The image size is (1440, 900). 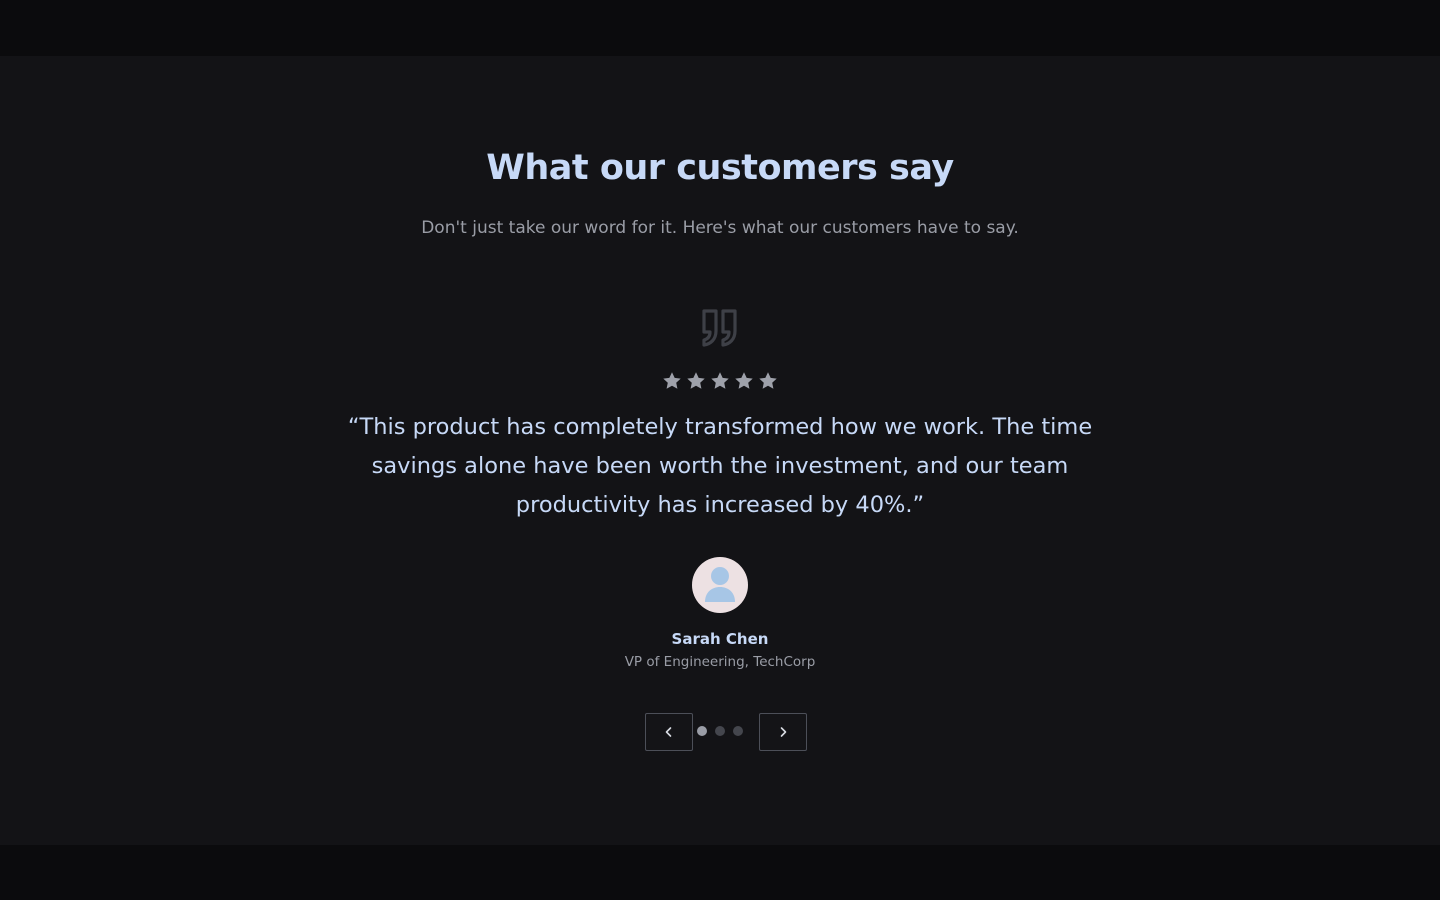 I want to click on next-testimonial-button, so click(x=783, y=732).